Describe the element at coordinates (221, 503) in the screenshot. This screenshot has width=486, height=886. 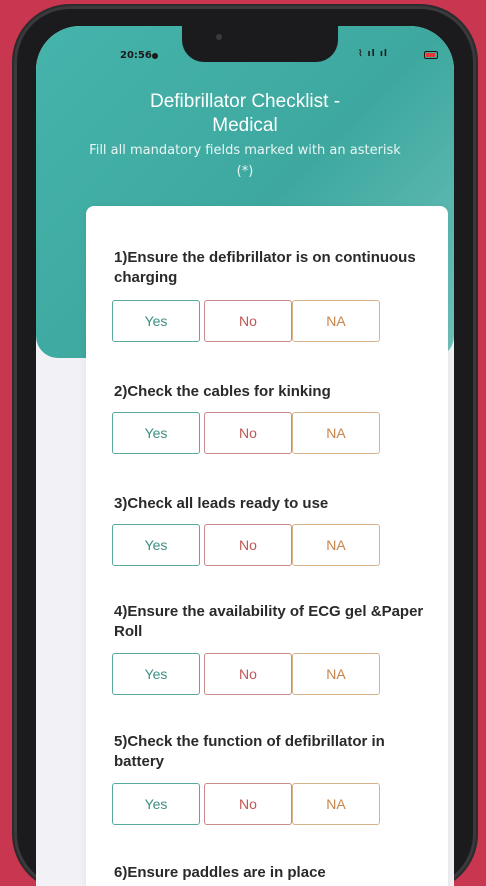
I see `question-3-label: 3)Check all leads ready to use` at that location.